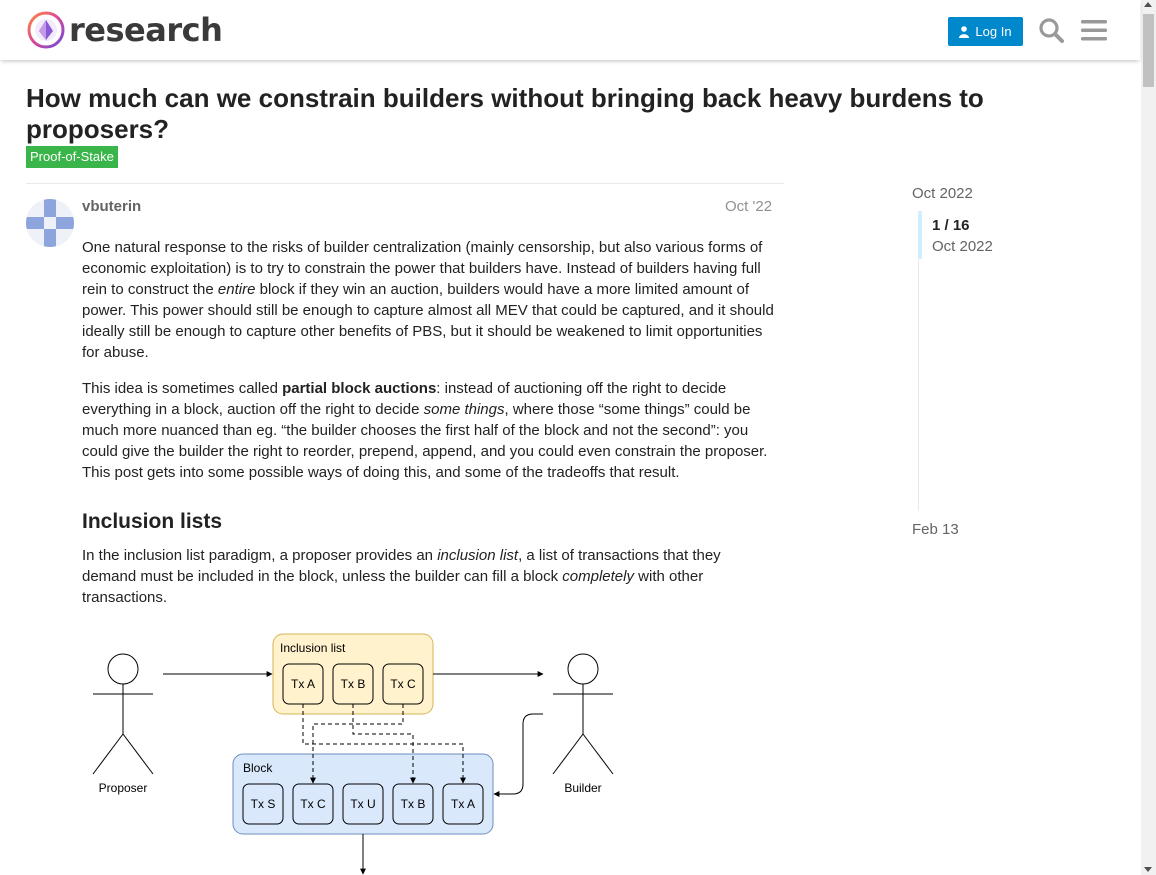 This screenshot has height=875, width=1156. Describe the element at coordinates (964, 31) in the screenshot. I see `user-icon` at that location.